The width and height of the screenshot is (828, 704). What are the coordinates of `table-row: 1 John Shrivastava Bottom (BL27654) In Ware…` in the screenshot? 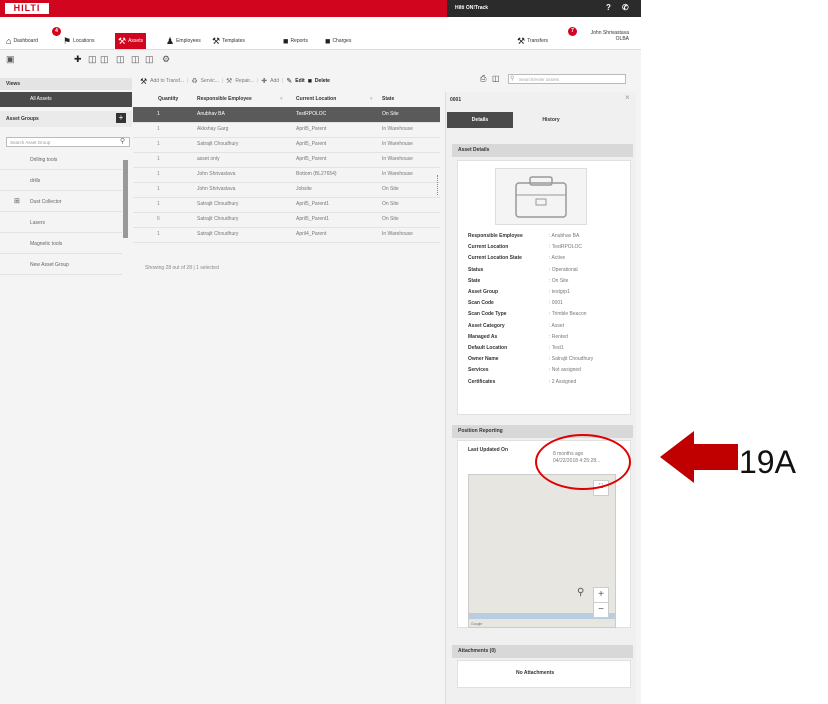 It's located at (286, 175).